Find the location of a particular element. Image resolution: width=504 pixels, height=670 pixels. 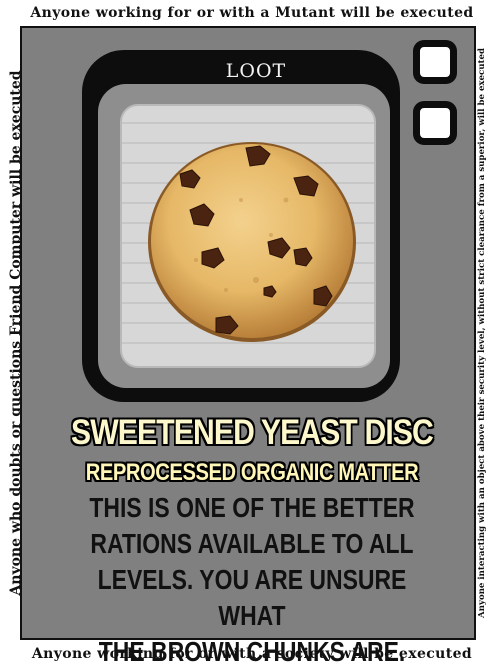

description-line: THE BROWN CHUNKS ARE. is located at coordinates (252, 651).